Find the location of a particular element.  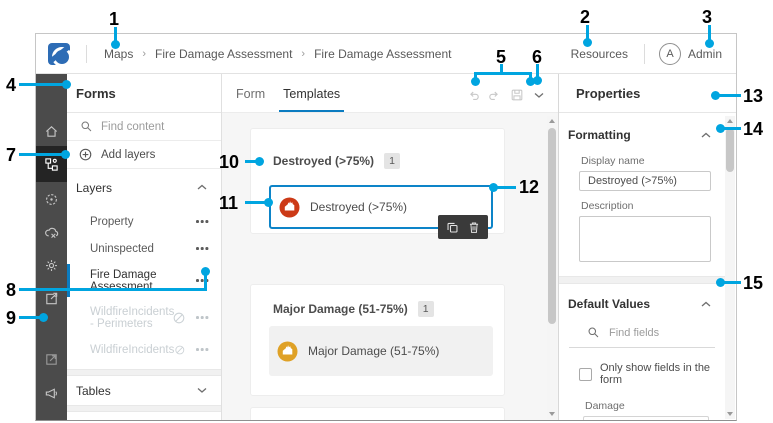

offline-icon is located at coordinates (51, 232).